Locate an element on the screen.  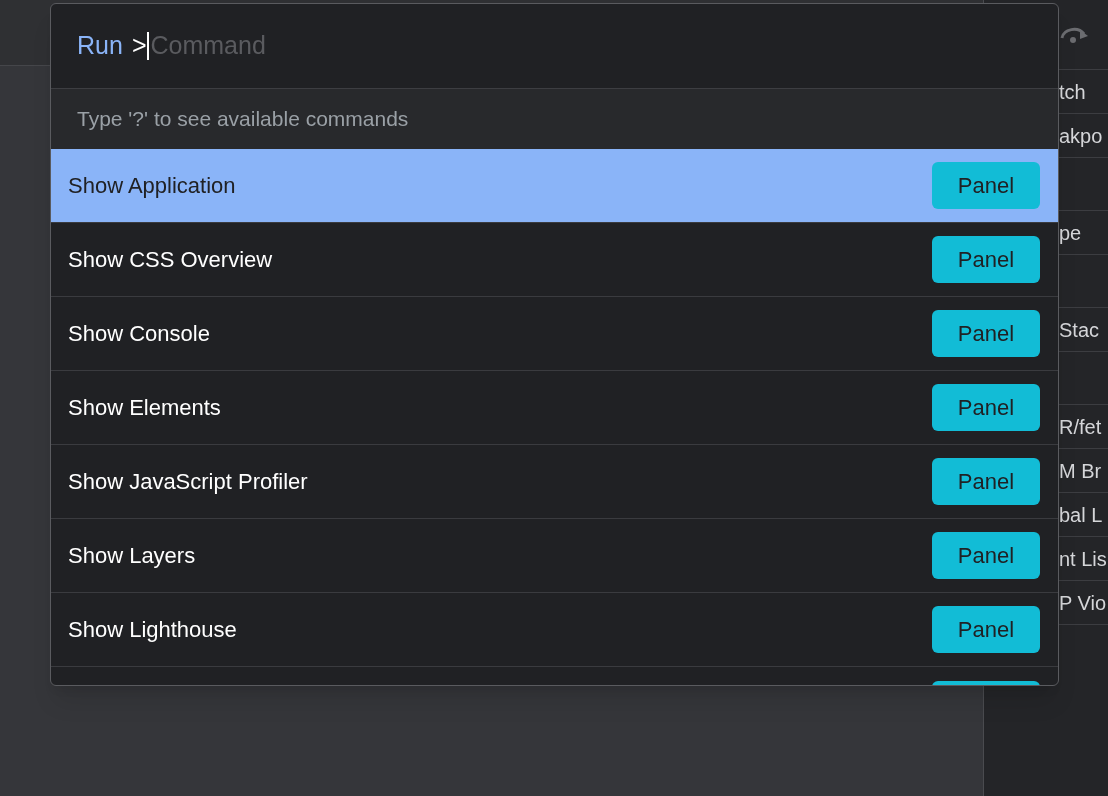
command-item: Show JavaScript Profiler Panel is located at coordinates (554, 482).